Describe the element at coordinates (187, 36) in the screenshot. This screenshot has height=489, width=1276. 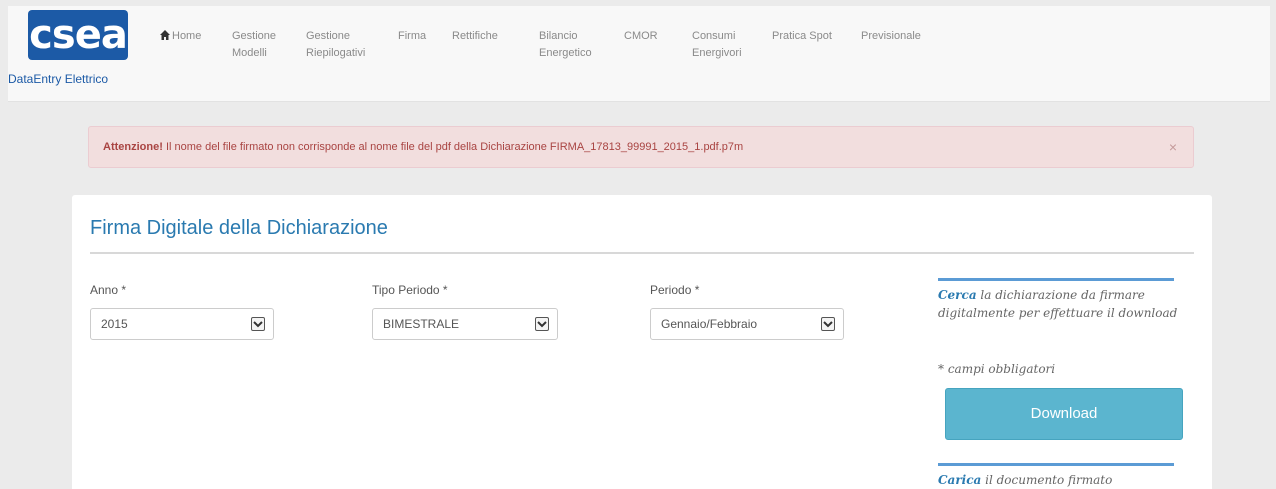
I see `nav-home-label: Home` at that location.